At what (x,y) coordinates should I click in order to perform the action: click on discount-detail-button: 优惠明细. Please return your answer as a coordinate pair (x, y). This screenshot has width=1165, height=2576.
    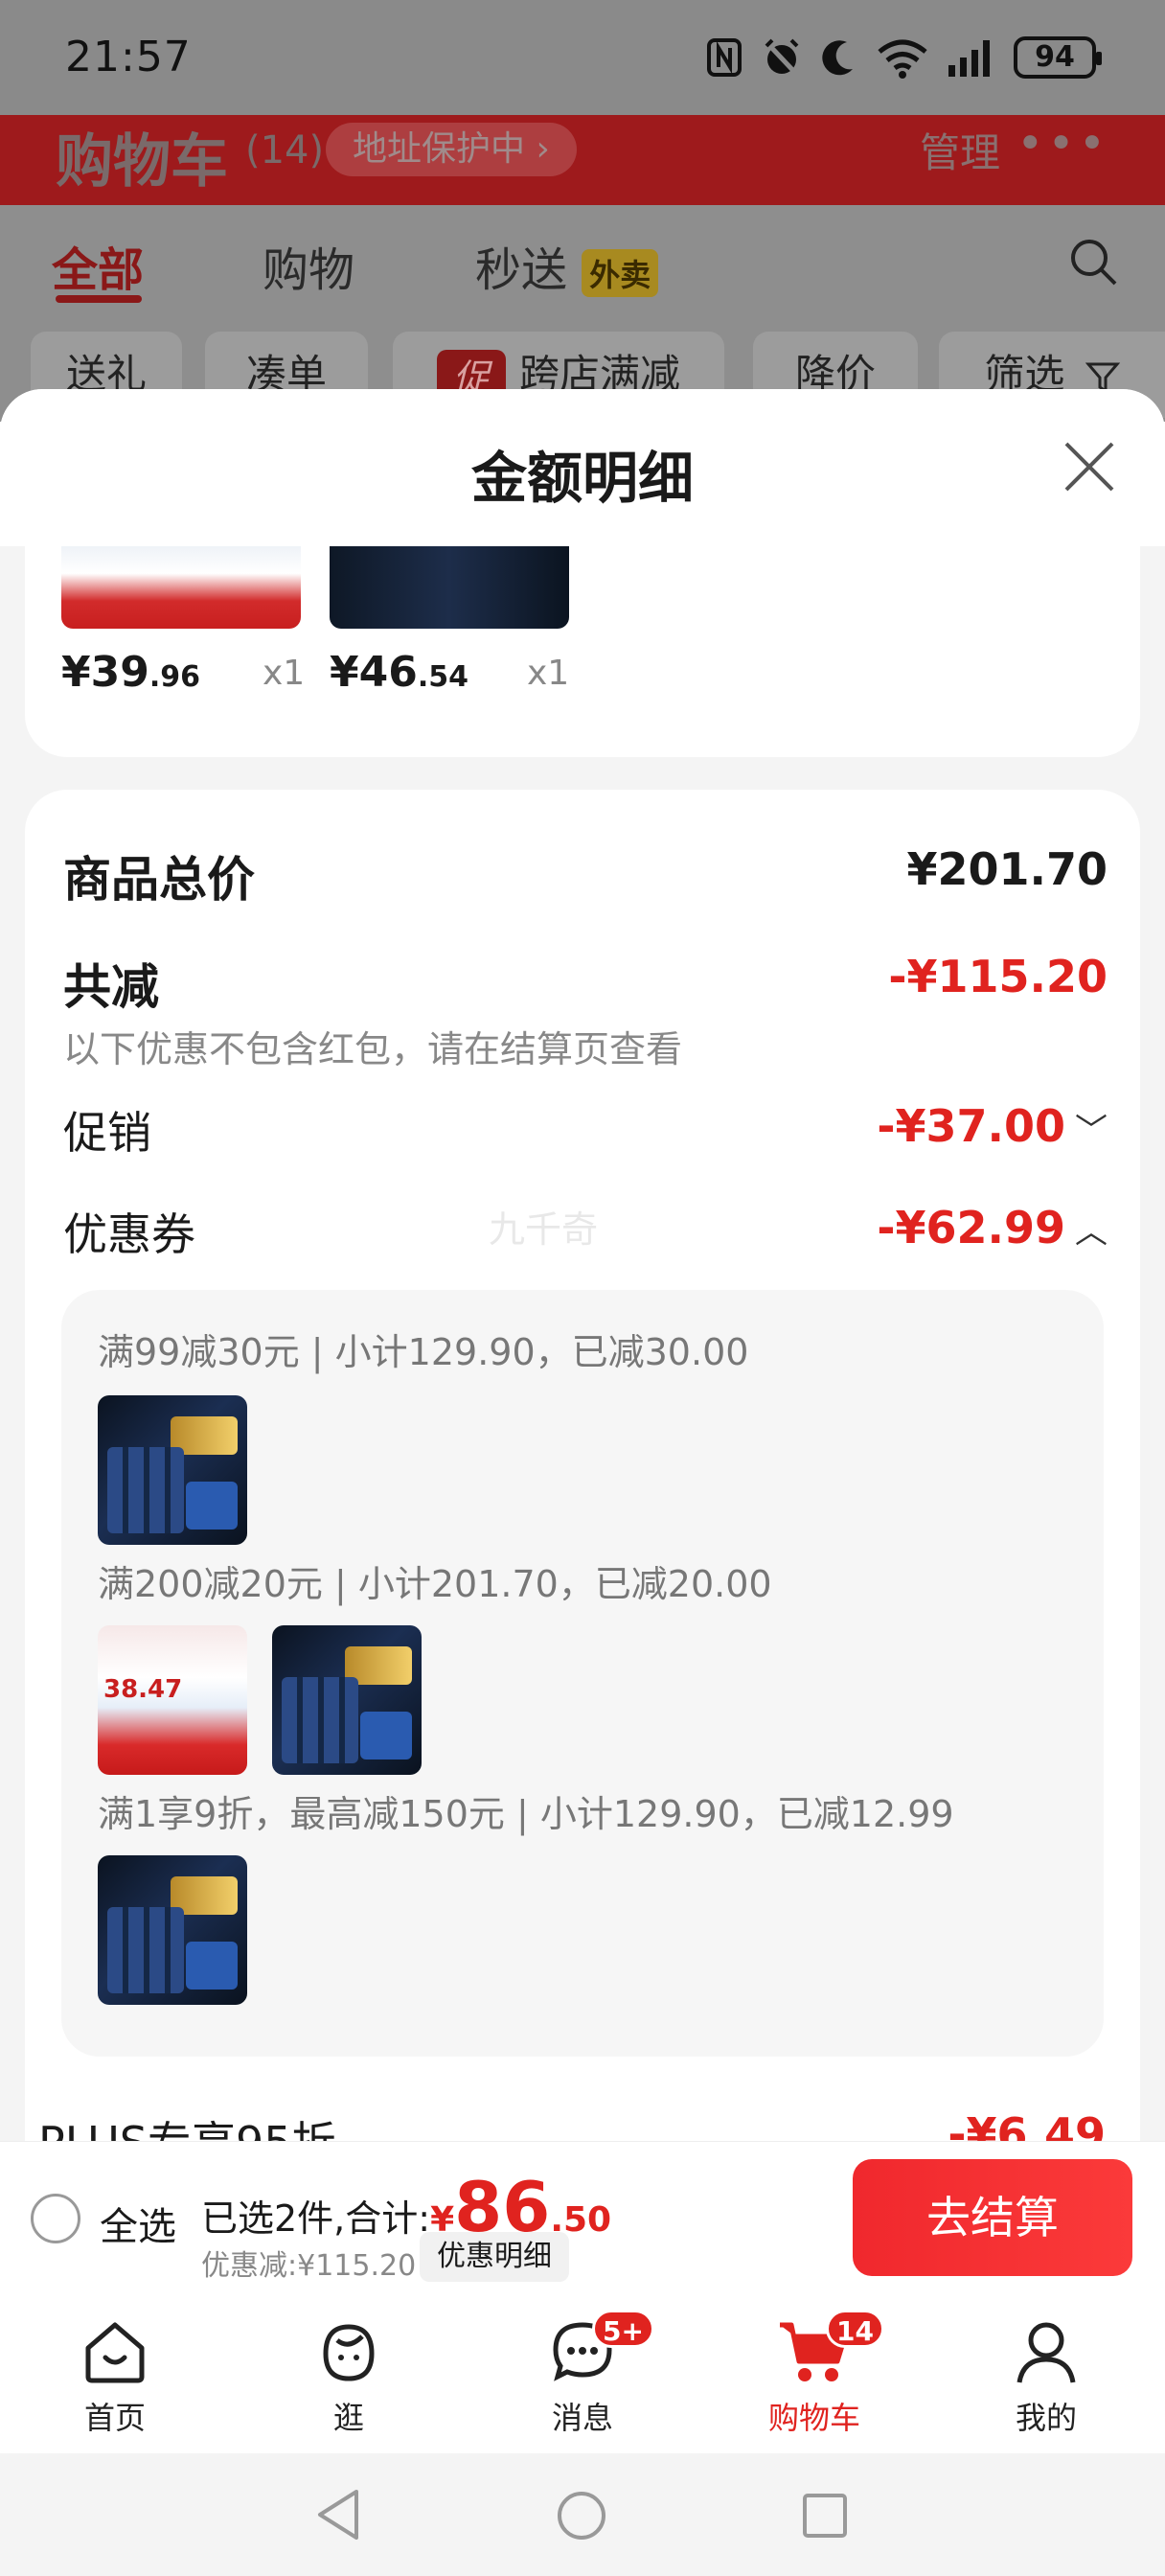
    Looking at the image, I should click on (494, 2257).